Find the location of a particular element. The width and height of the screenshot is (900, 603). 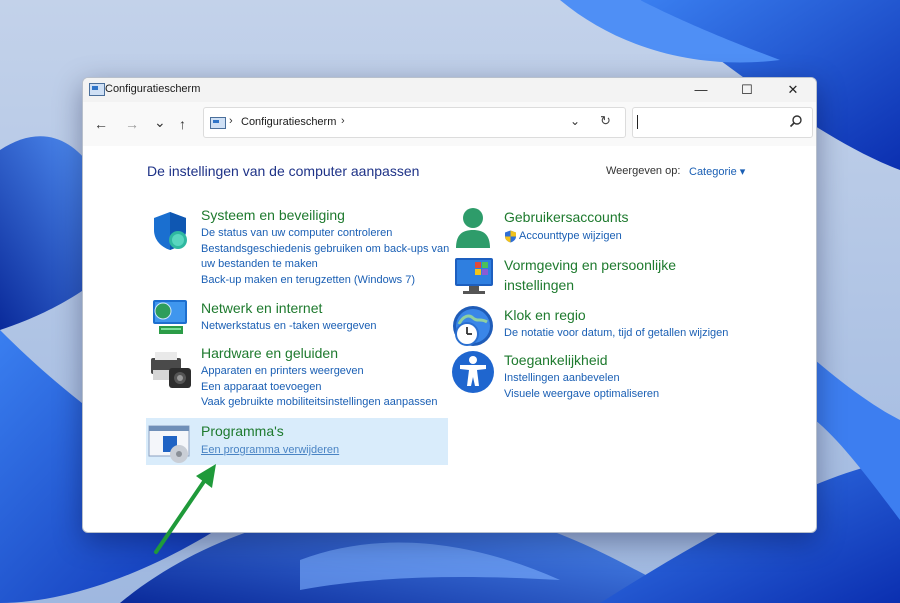

category-title: Gebruikersaccounts is located at coordinates (566, 217).